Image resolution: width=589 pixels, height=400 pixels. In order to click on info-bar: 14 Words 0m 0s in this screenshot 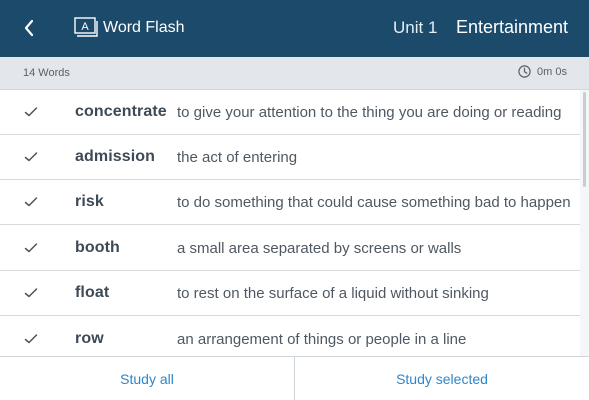, I will do `click(294, 73)`.